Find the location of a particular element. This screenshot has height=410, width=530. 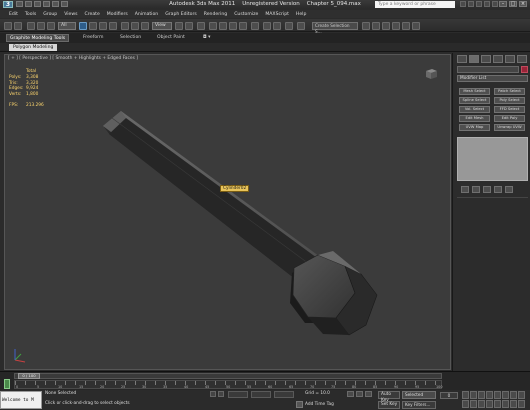

snaps-toggle-icon is located at coordinates (213, 26).